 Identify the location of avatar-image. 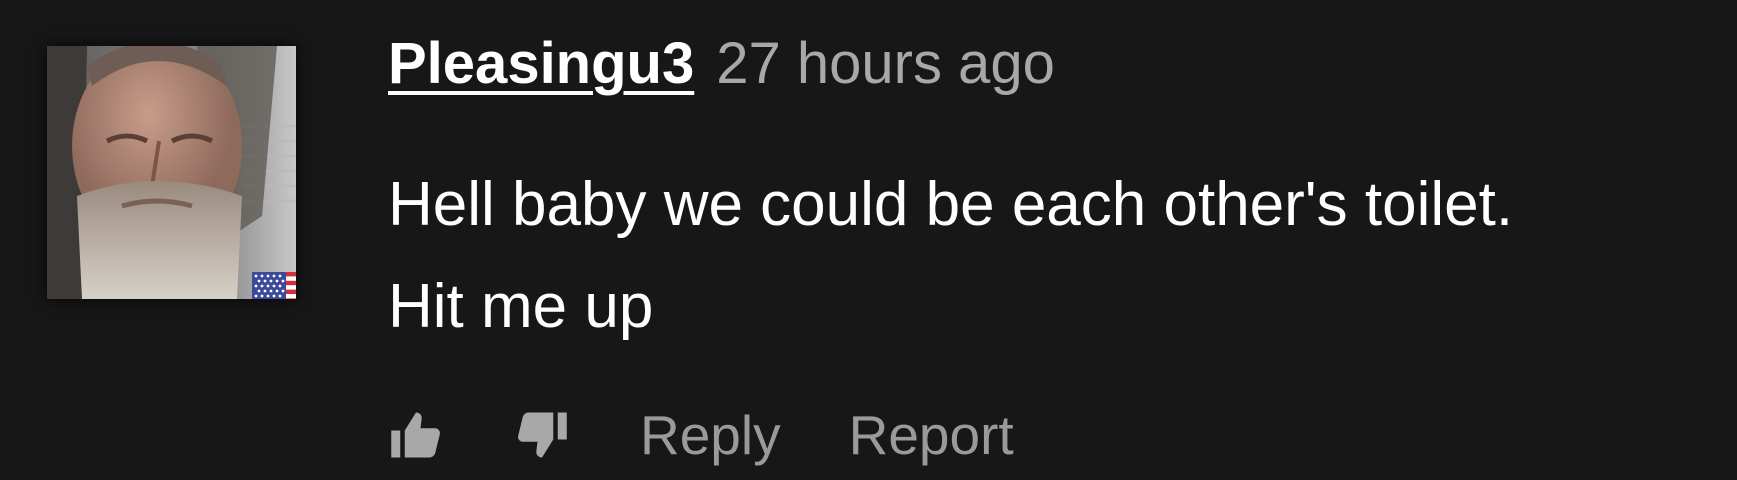
(171, 172).